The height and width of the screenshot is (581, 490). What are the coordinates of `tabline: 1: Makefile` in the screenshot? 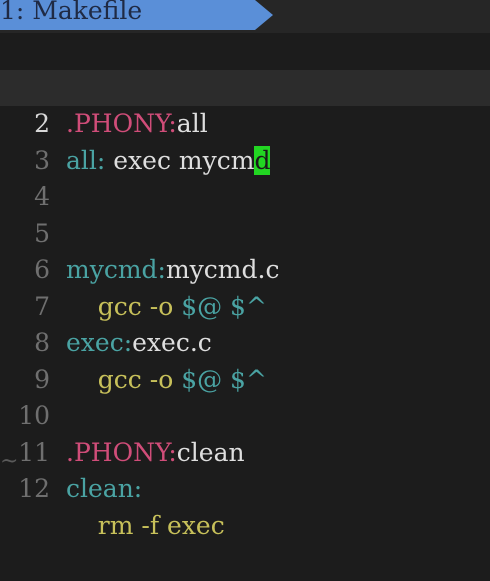 It's located at (245, 16).